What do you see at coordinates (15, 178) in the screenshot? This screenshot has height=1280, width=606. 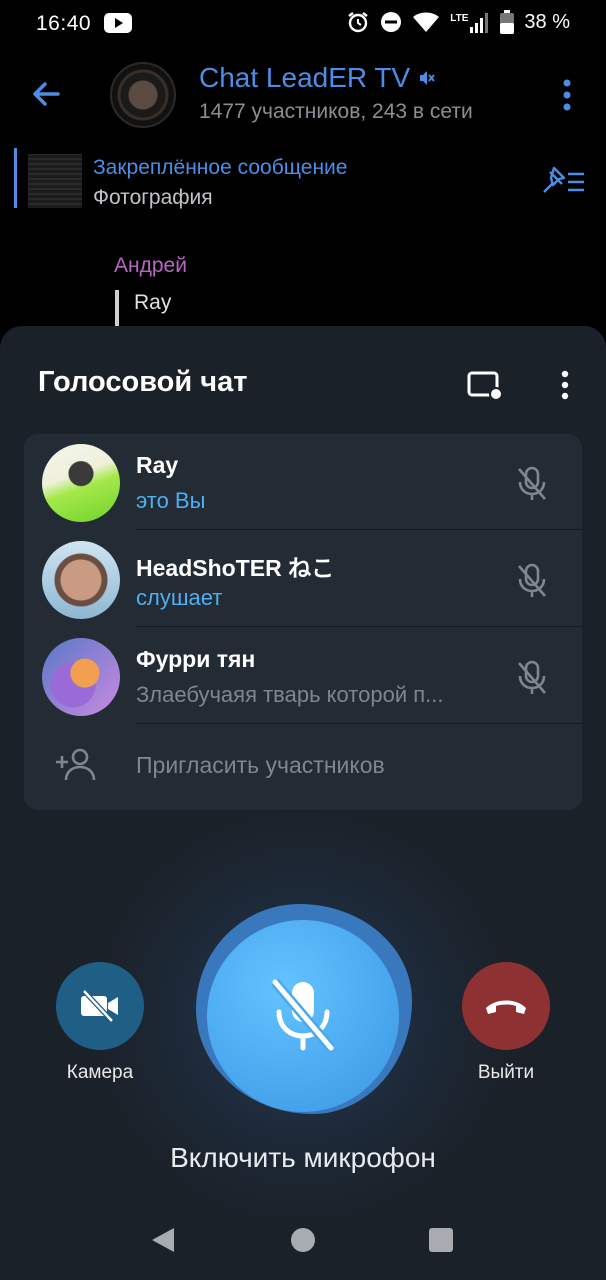 I see `pinned-indicator` at bounding box center [15, 178].